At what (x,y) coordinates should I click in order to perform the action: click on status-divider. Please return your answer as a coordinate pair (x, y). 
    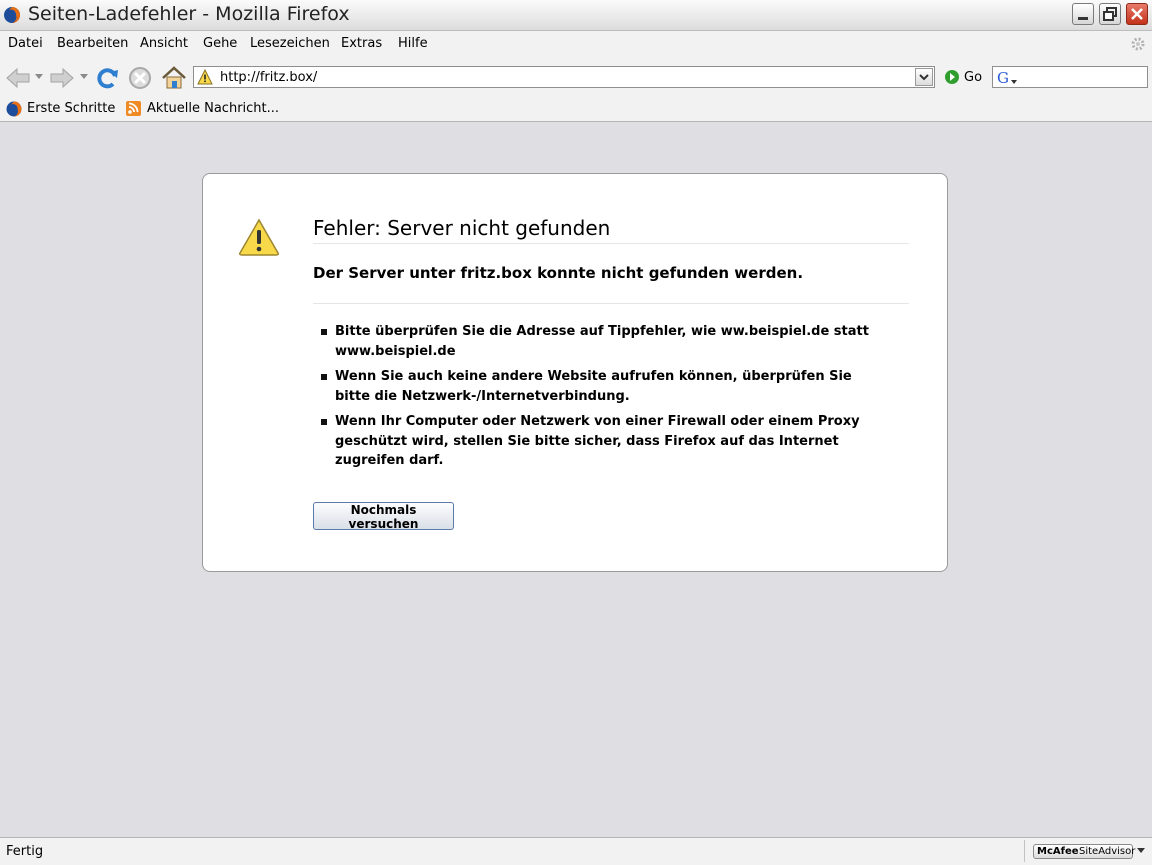
    Looking at the image, I should click on (1024, 851).